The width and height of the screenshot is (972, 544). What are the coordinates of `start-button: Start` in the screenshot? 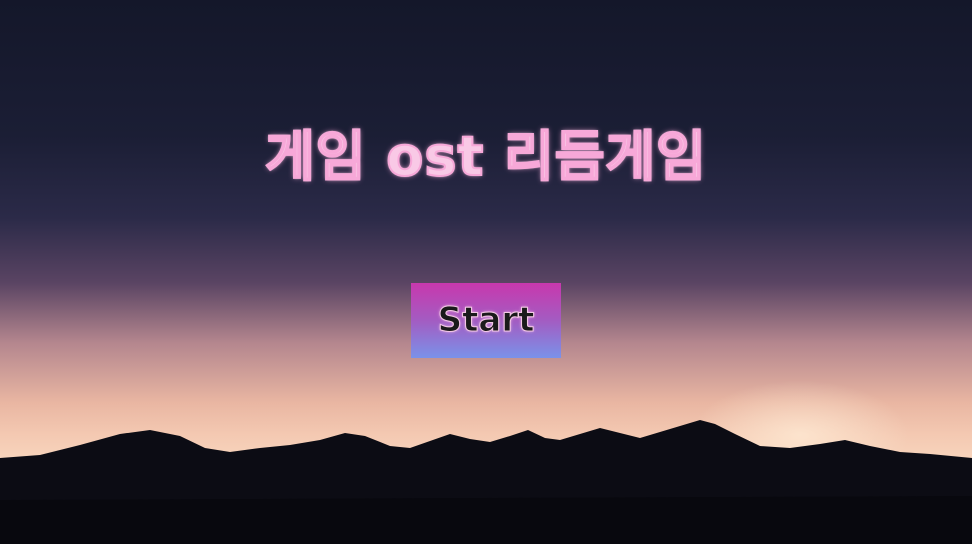 It's located at (486, 320).